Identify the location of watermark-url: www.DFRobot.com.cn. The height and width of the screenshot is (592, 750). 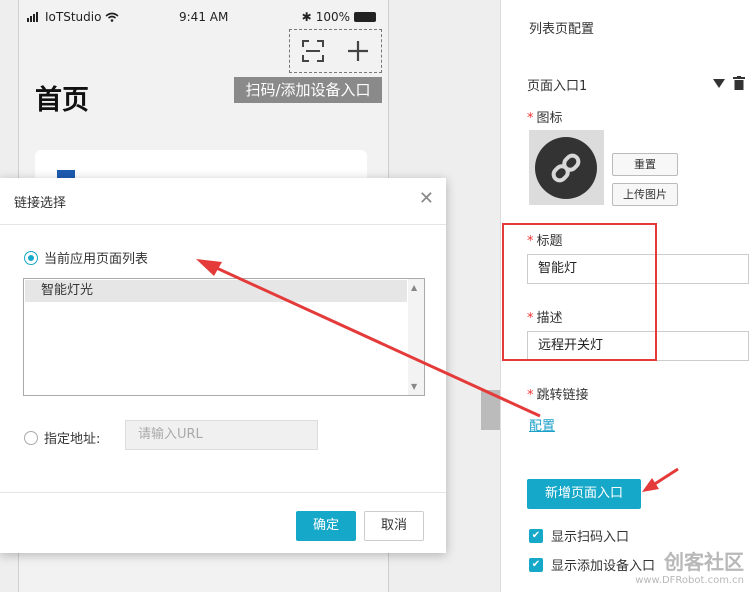
(689, 580).